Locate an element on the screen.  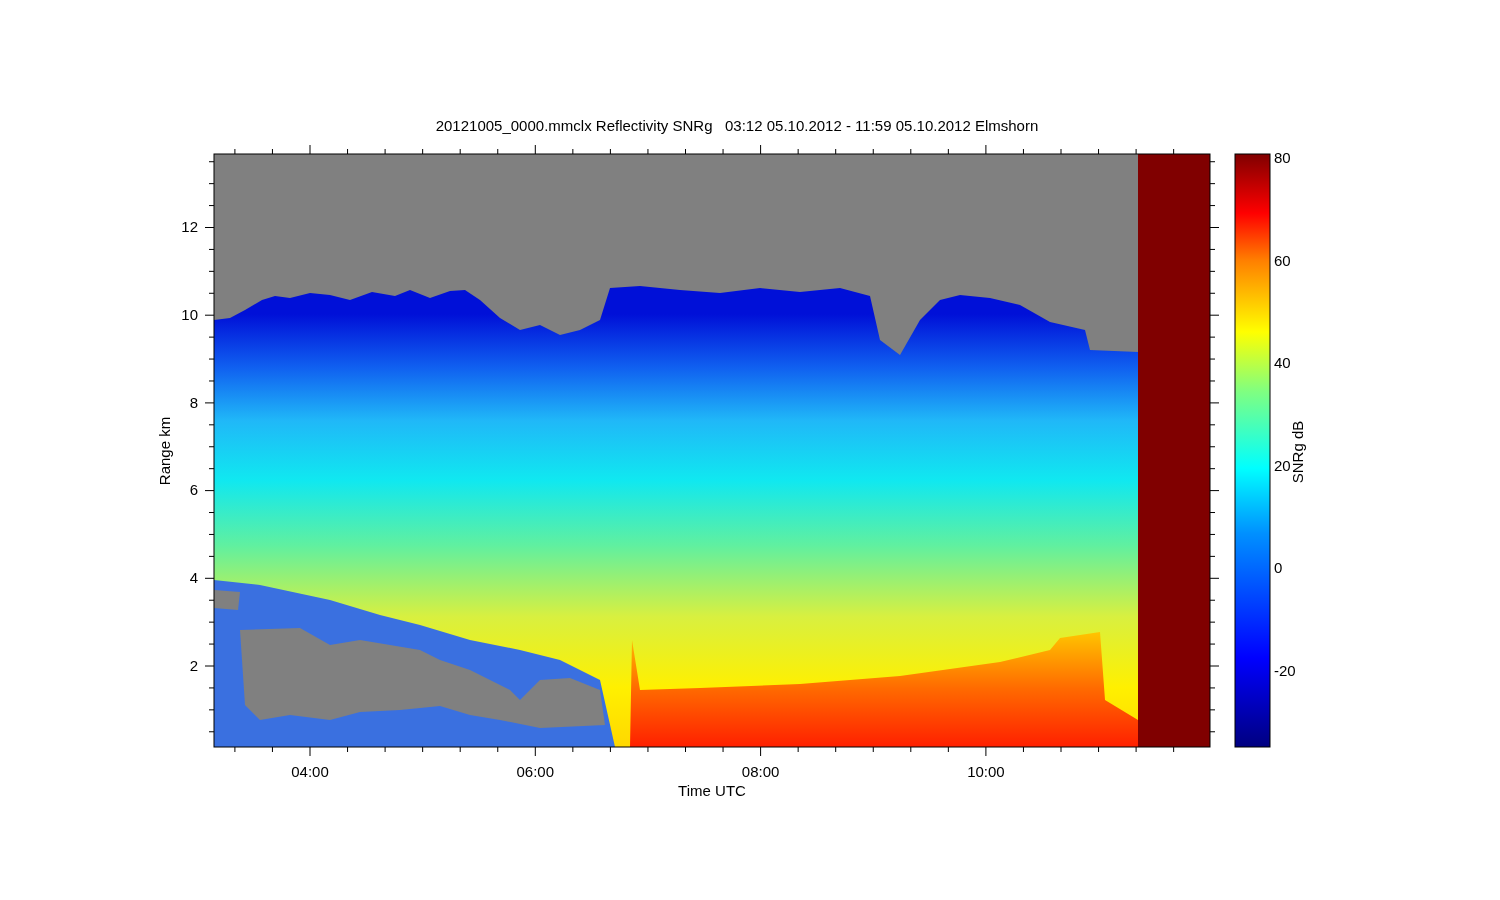
y-tick-label: 10 is located at coordinates (189, 314).